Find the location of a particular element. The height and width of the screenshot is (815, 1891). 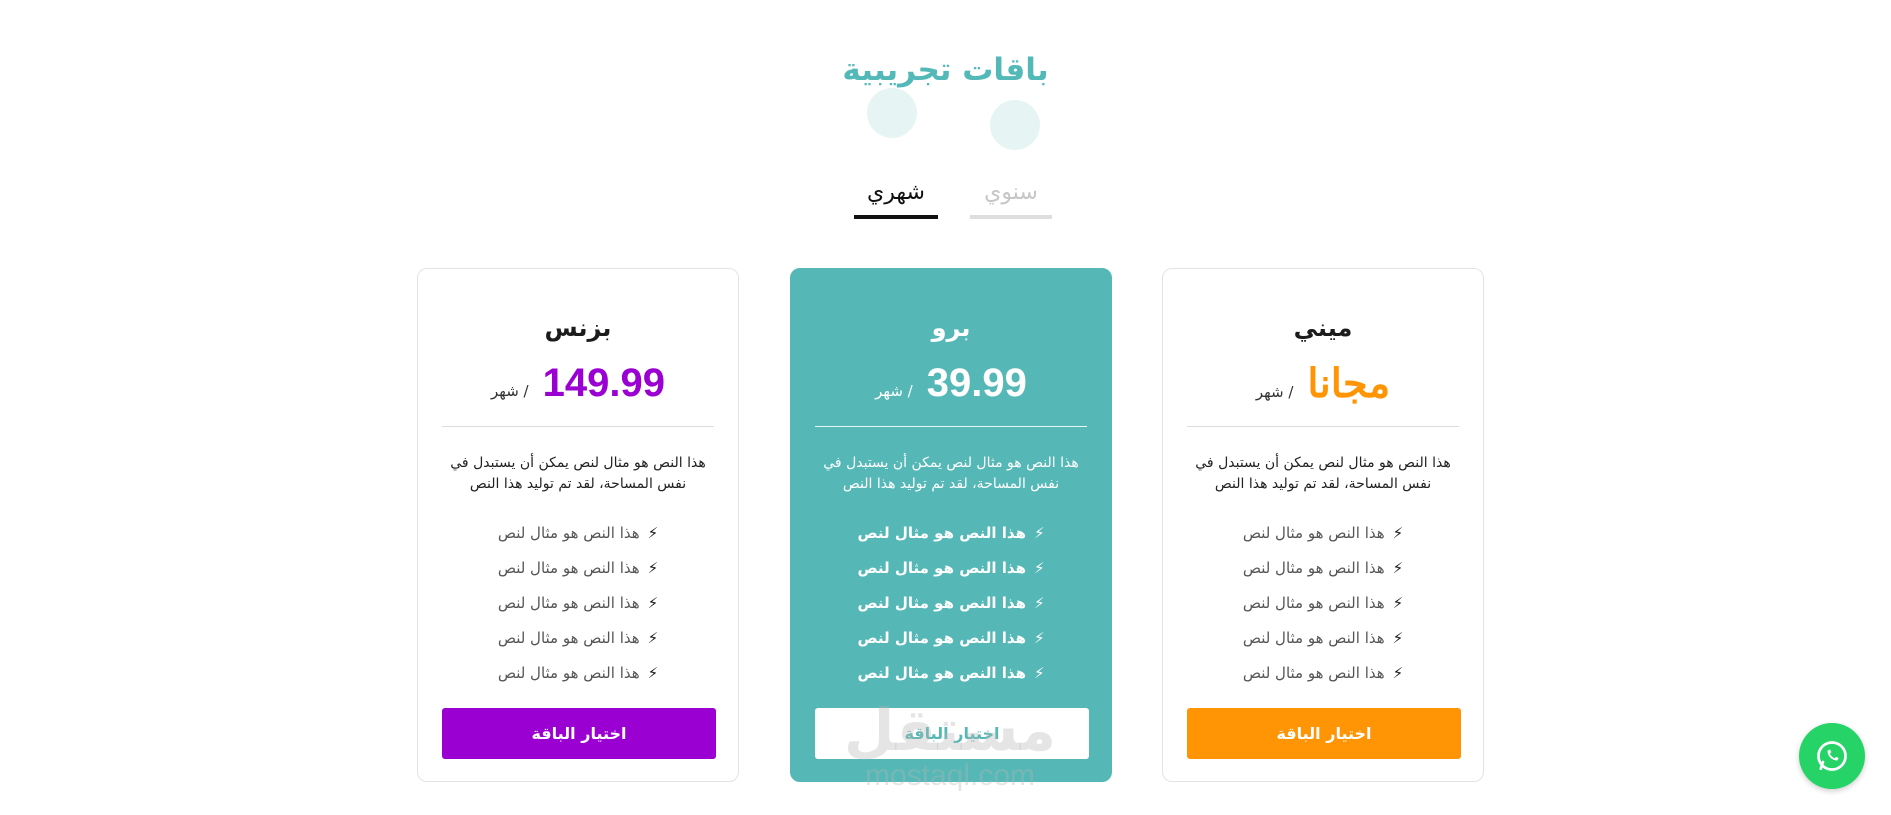

price-row: مجانا / شهر is located at coordinates (1323, 384).